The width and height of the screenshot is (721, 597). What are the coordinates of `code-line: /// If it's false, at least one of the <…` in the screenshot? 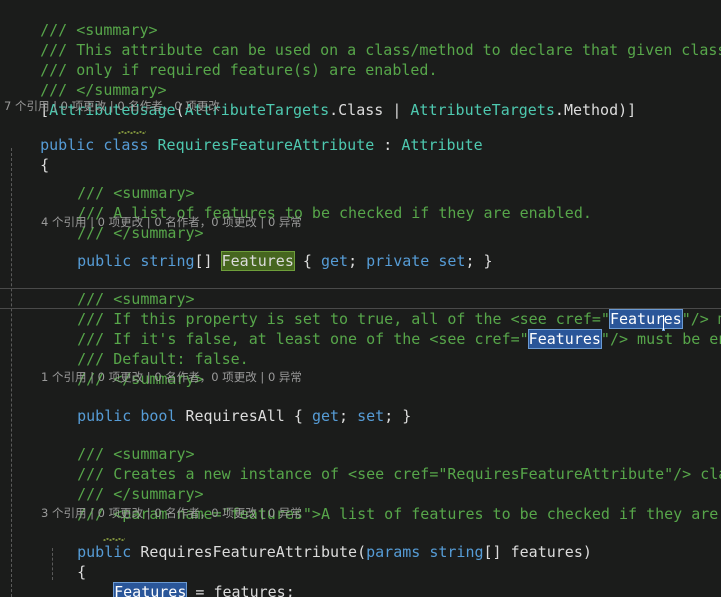 It's located at (381, 329).